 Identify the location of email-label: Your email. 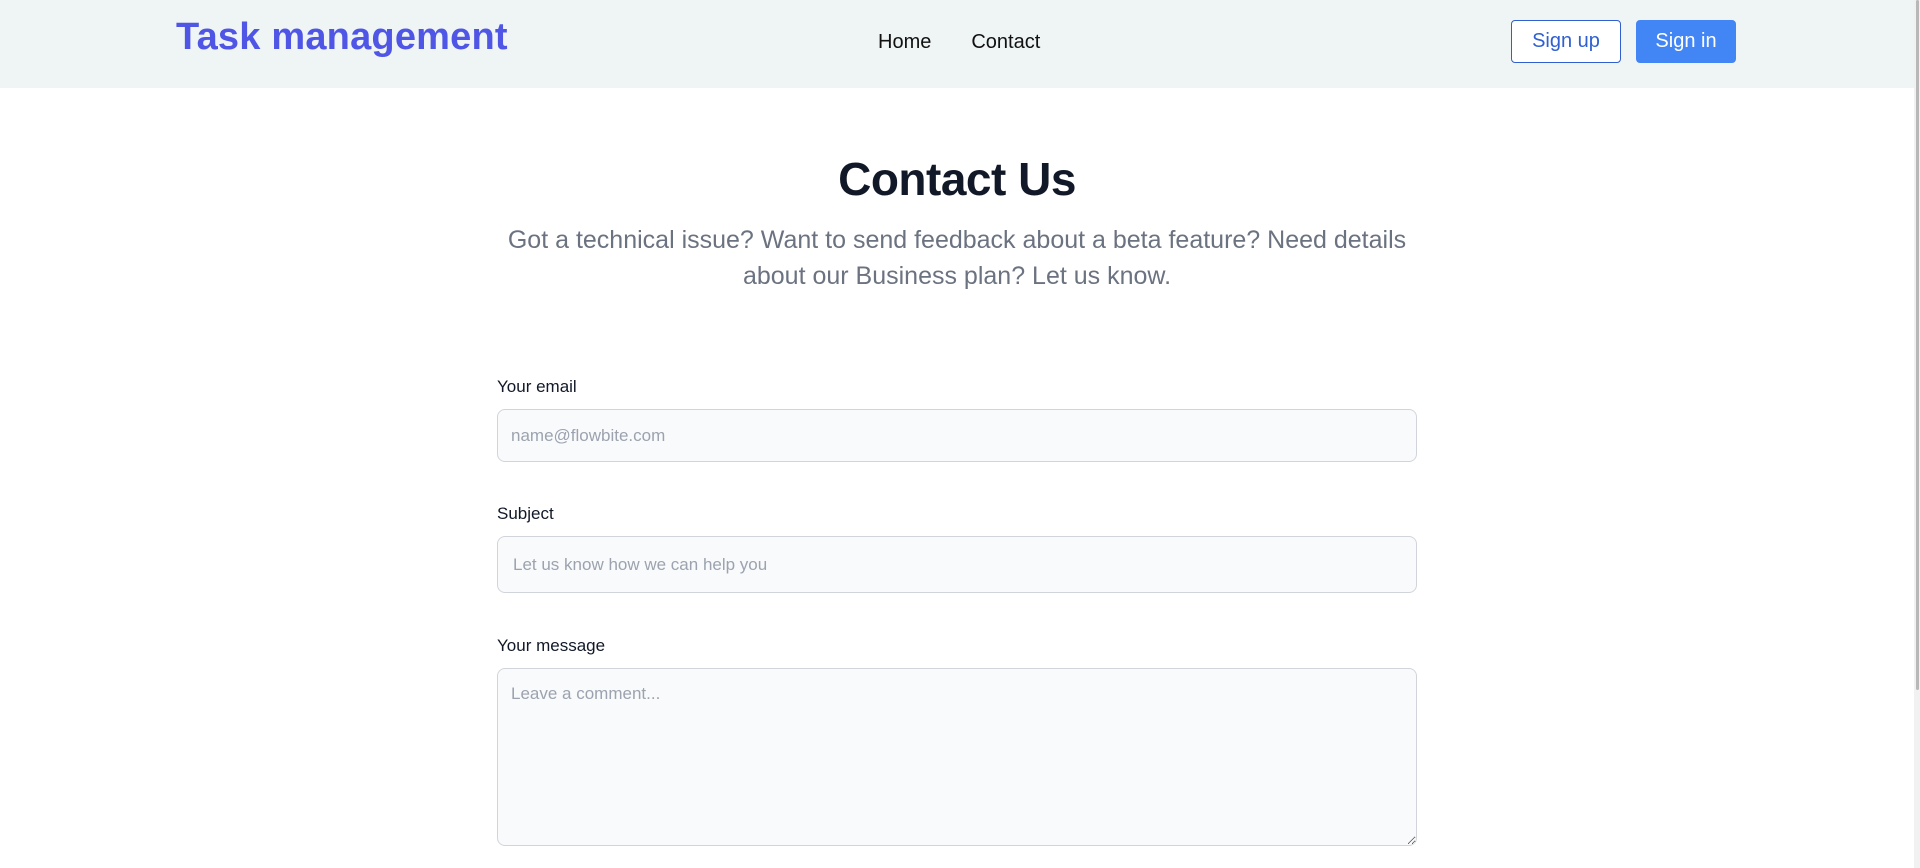
(537, 386).